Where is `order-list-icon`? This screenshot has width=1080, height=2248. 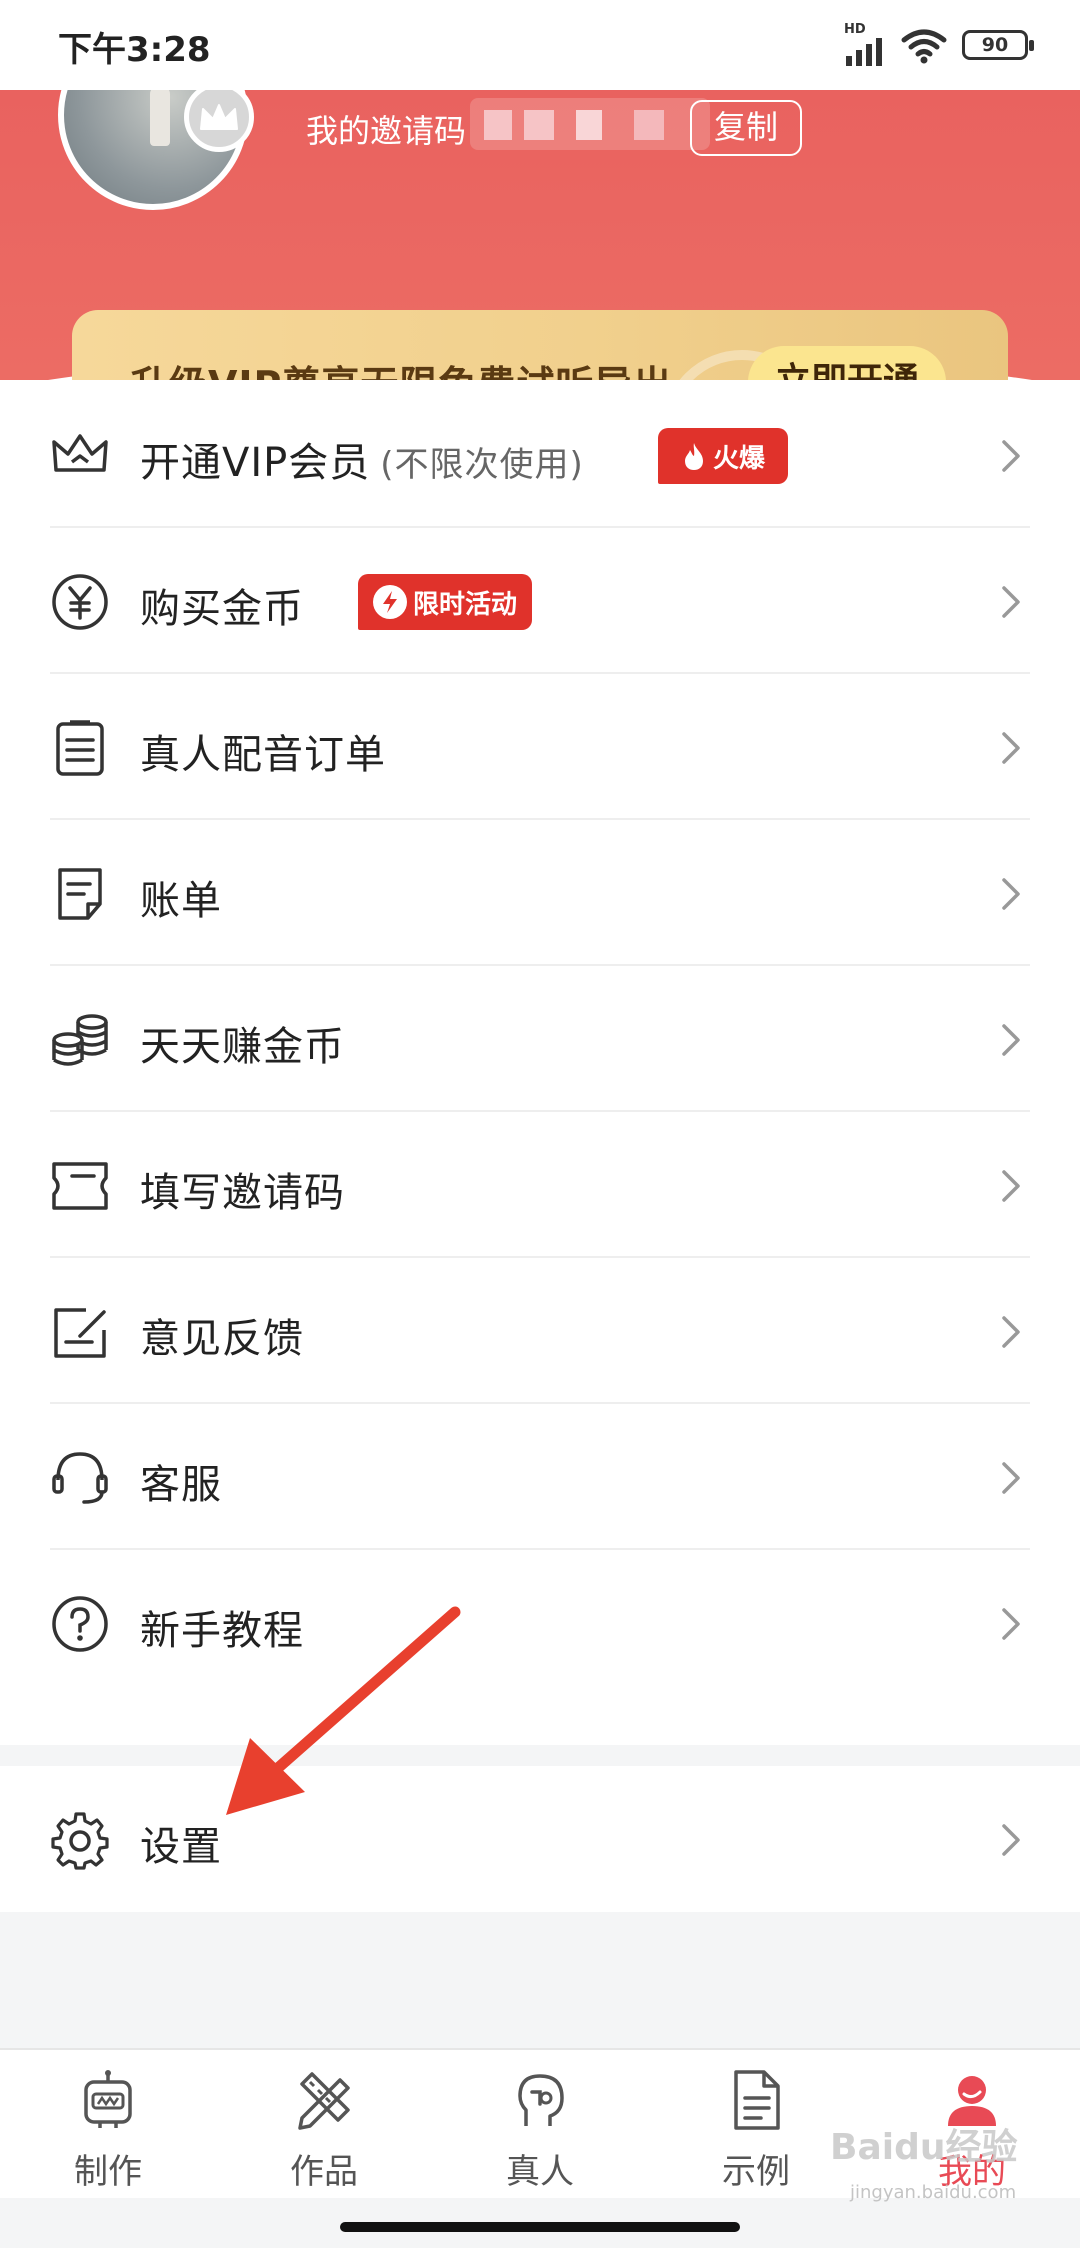 order-list-icon is located at coordinates (80, 748).